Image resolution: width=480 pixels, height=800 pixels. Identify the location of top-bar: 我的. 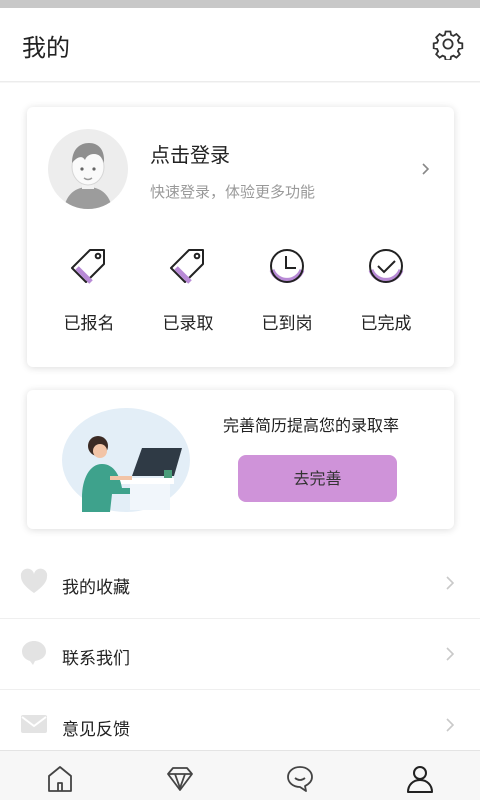
(240, 45).